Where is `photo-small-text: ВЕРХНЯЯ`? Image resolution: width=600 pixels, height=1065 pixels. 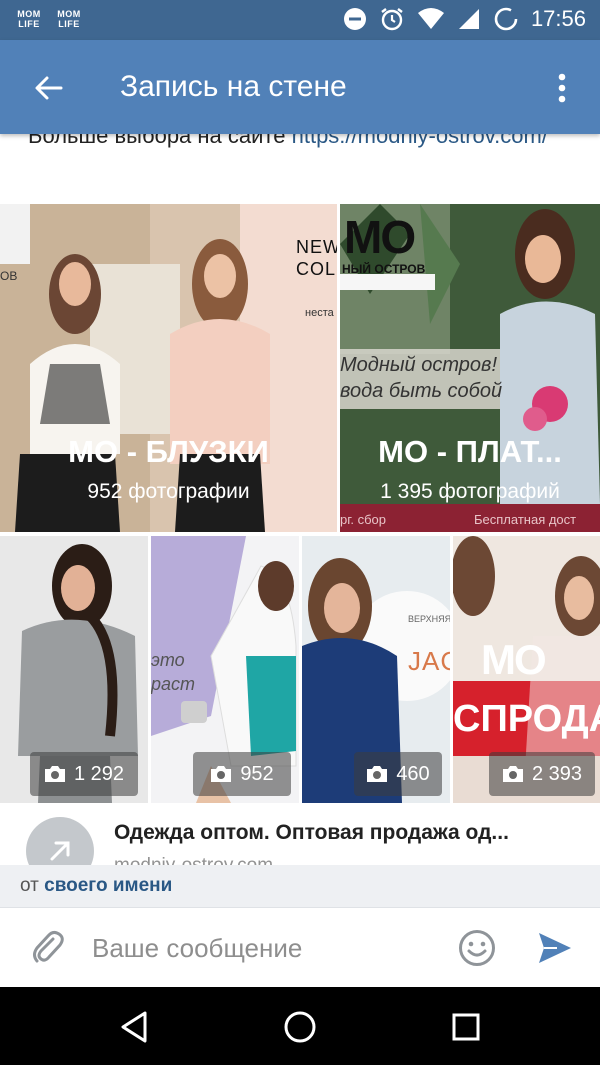 photo-small-text: ВЕРХНЯЯ is located at coordinates (429, 619).